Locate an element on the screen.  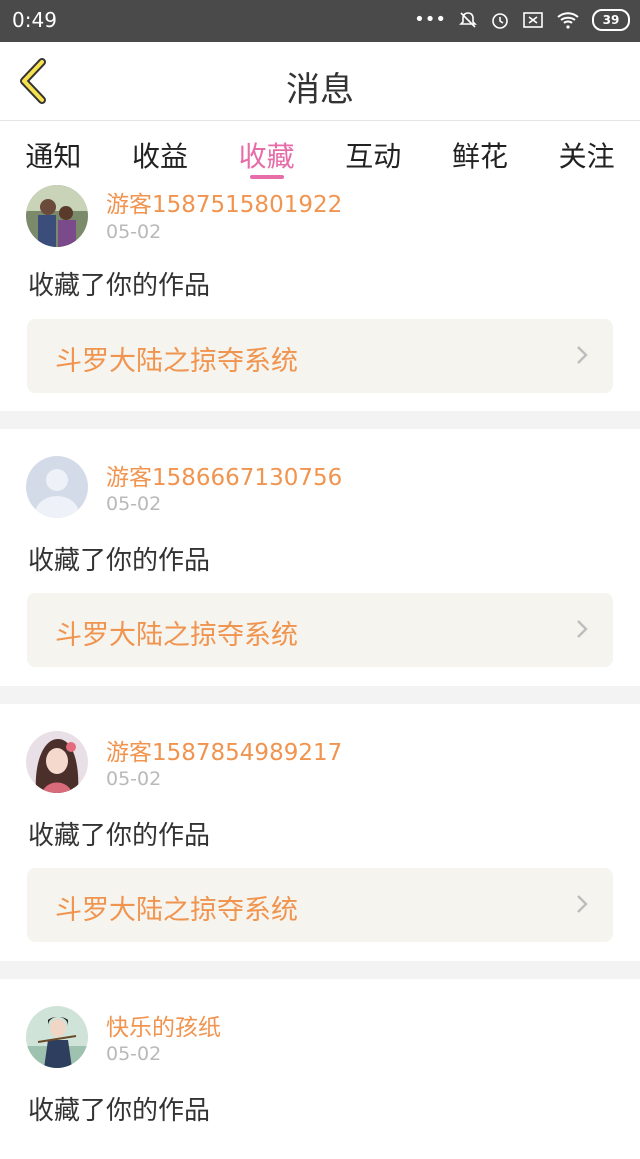
username: 游客1587515801922 is located at coordinates (224, 202).